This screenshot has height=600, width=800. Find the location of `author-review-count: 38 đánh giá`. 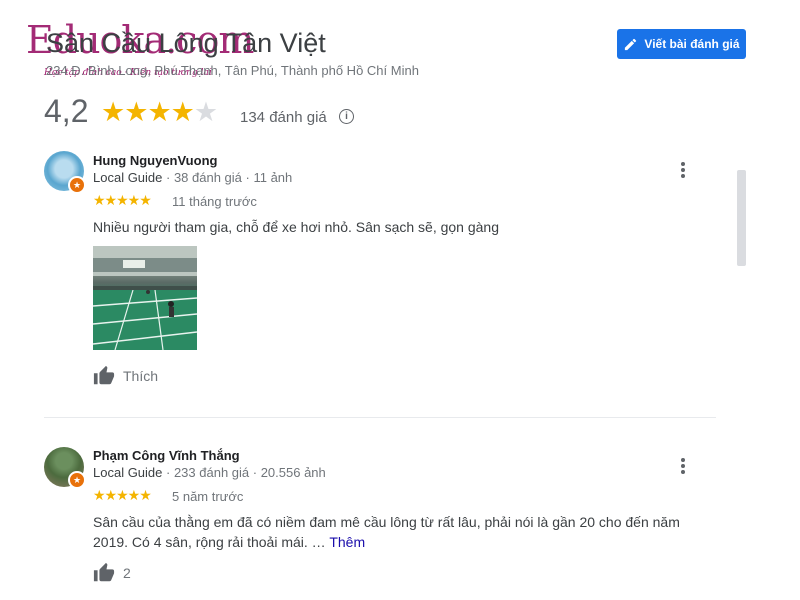

author-review-count: 38 đánh giá is located at coordinates (207, 177).